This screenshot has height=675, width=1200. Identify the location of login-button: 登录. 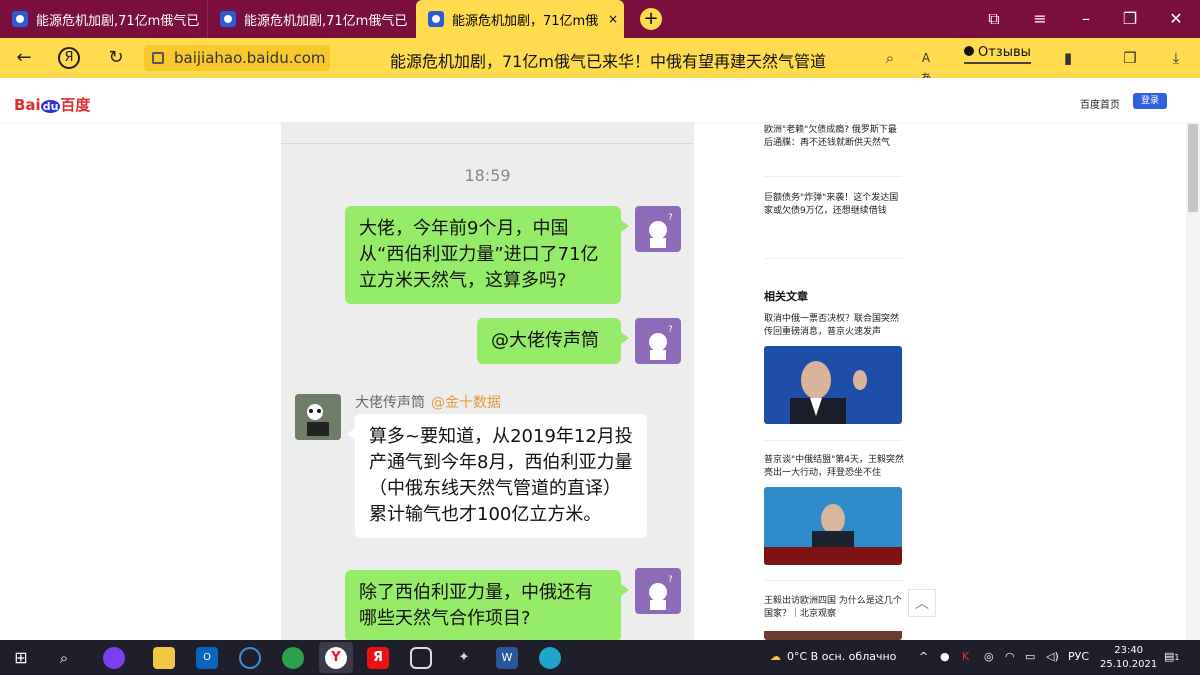
(1150, 101).